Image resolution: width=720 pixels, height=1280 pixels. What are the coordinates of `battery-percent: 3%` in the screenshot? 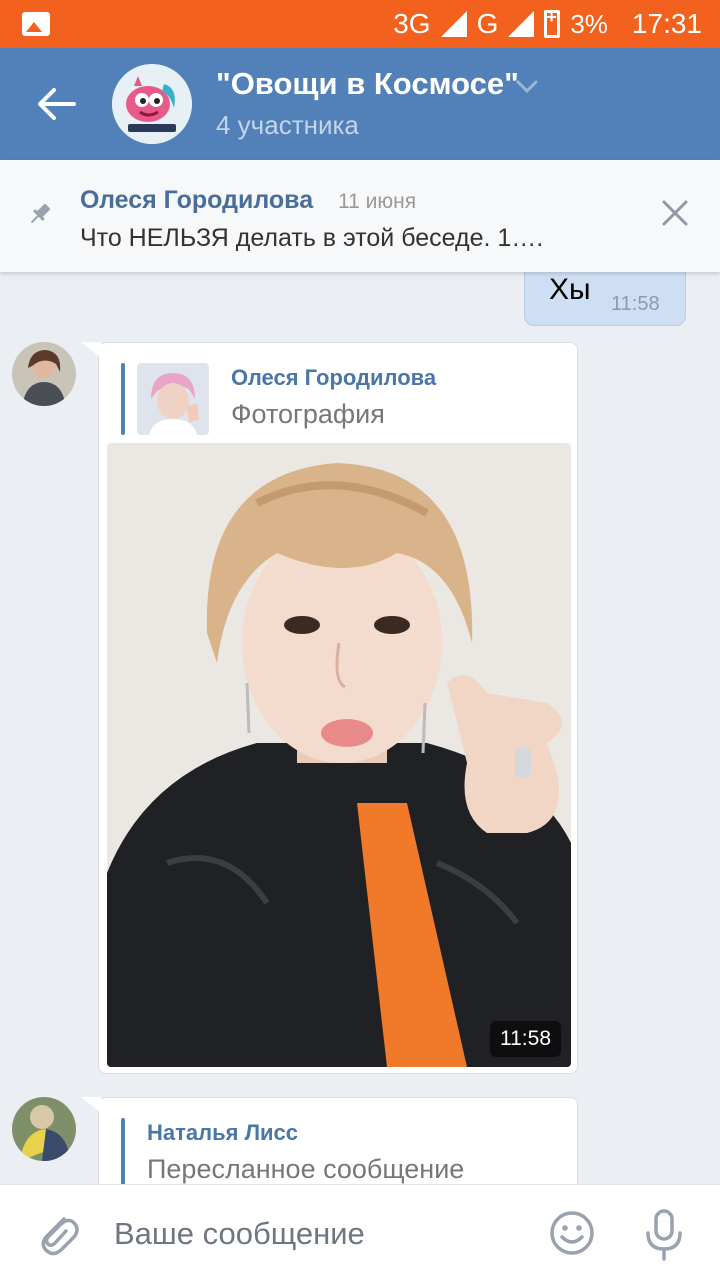 It's located at (589, 23).